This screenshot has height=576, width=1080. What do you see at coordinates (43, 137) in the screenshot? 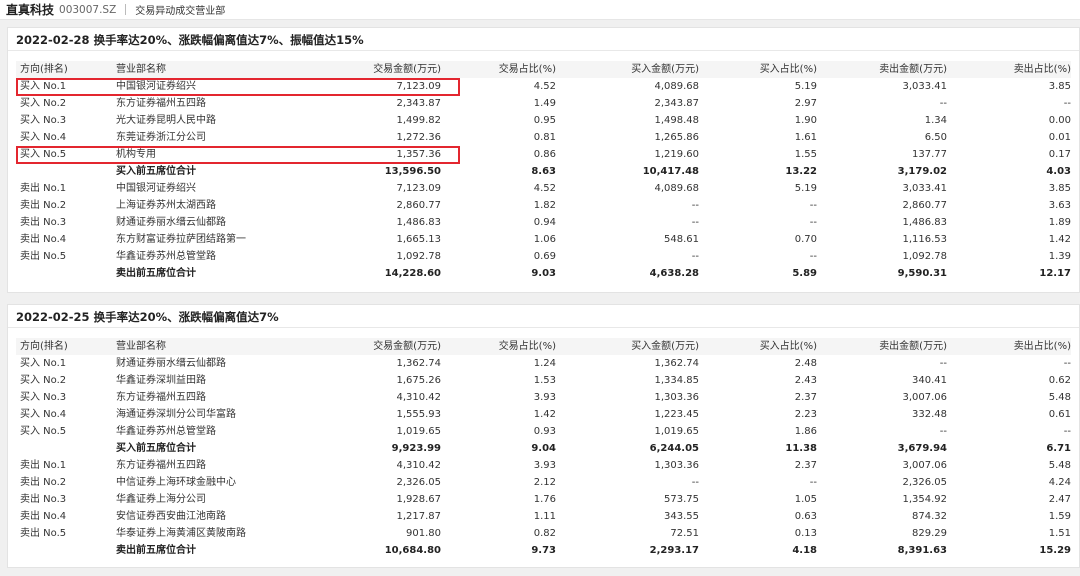
I see `cell-direction: 买入 No.4` at bounding box center [43, 137].